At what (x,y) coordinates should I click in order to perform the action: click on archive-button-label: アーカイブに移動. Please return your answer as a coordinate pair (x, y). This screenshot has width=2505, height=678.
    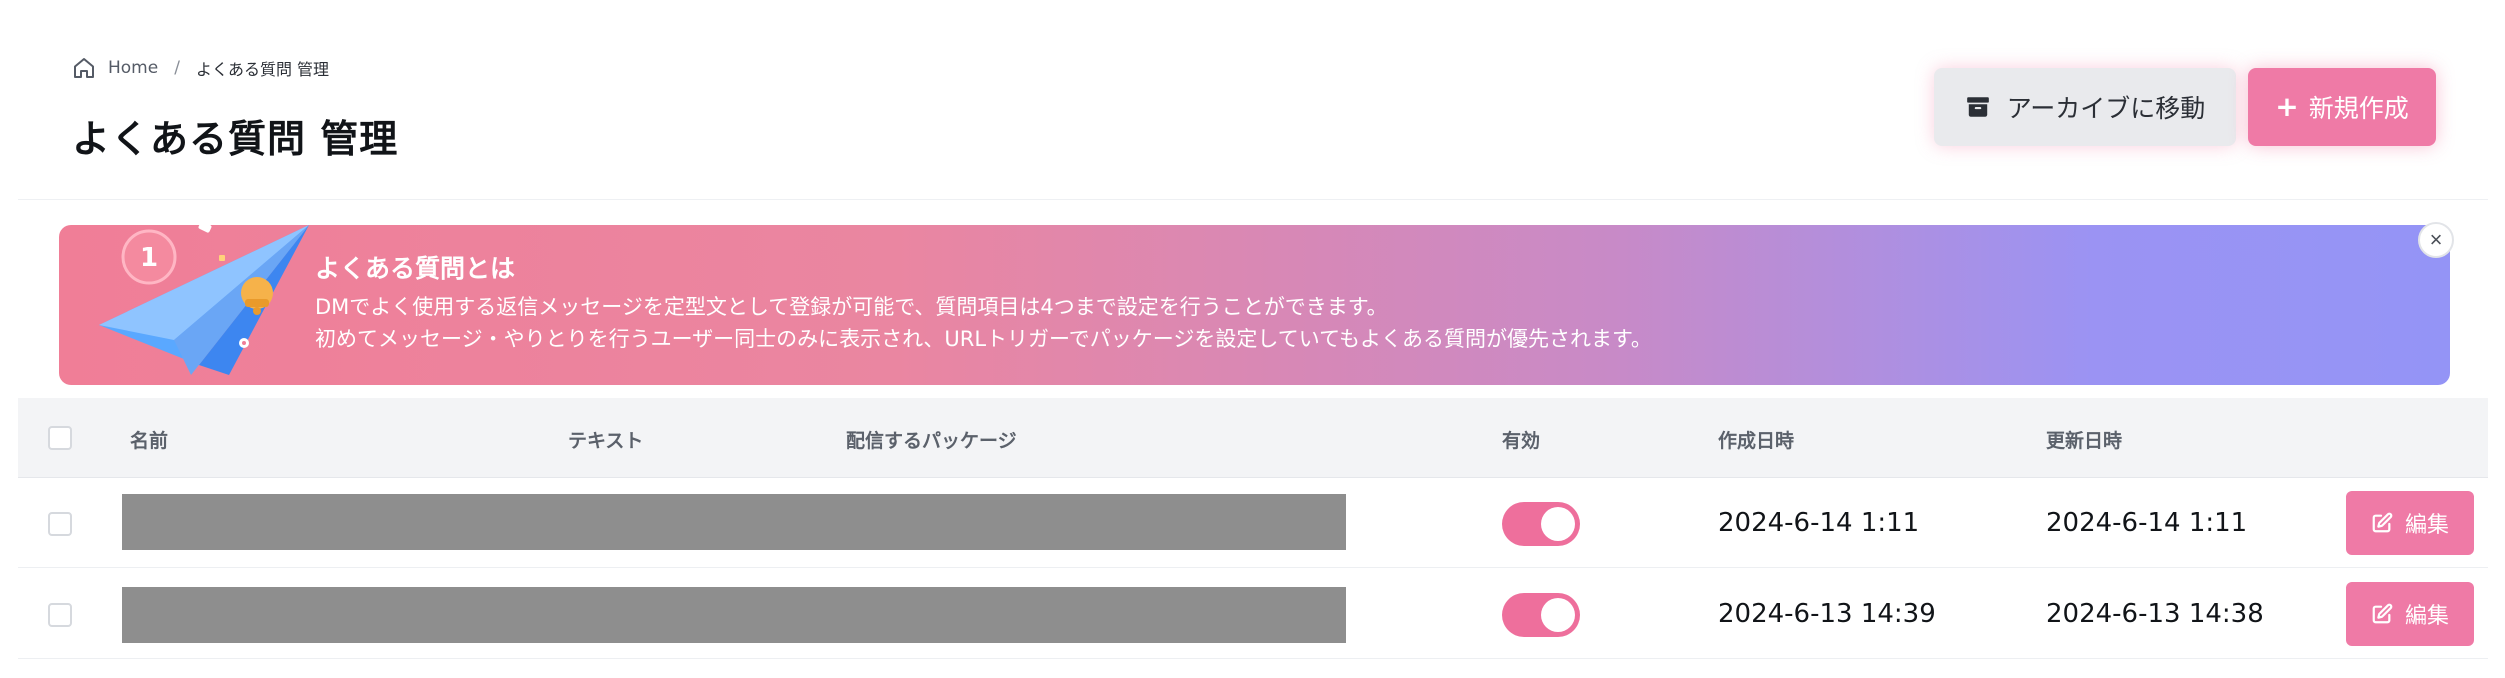
    Looking at the image, I should click on (2106, 108).